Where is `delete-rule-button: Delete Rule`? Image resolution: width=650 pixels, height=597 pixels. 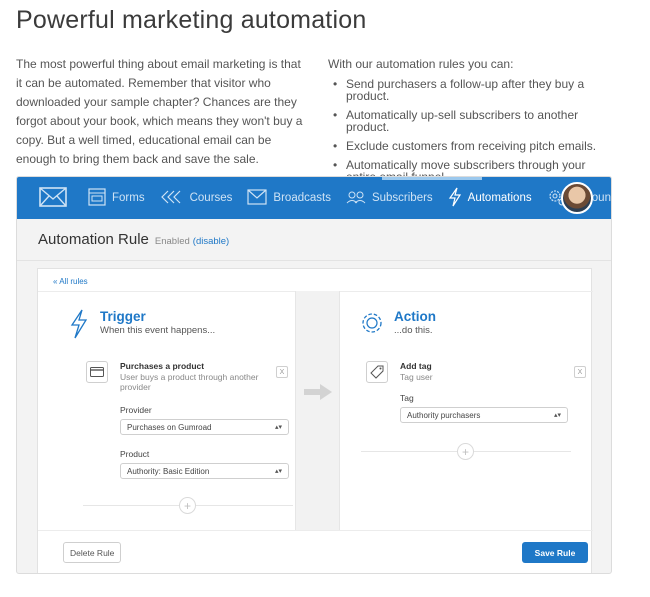
delete-rule-button: Delete Rule is located at coordinates (92, 552).